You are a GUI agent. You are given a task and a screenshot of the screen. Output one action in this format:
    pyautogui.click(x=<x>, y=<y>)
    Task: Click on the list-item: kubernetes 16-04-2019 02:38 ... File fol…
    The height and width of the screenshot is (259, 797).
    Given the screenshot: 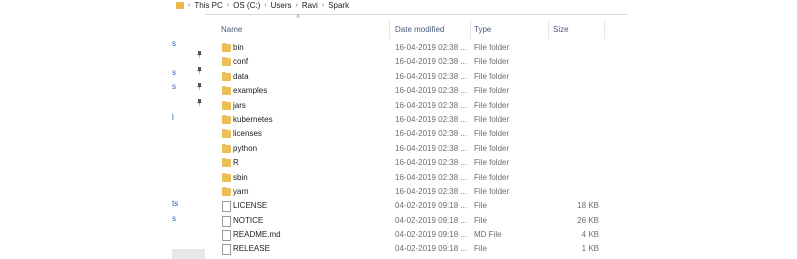 What is the action you would take?
    pyautogui.click(x=413, y=120)
    